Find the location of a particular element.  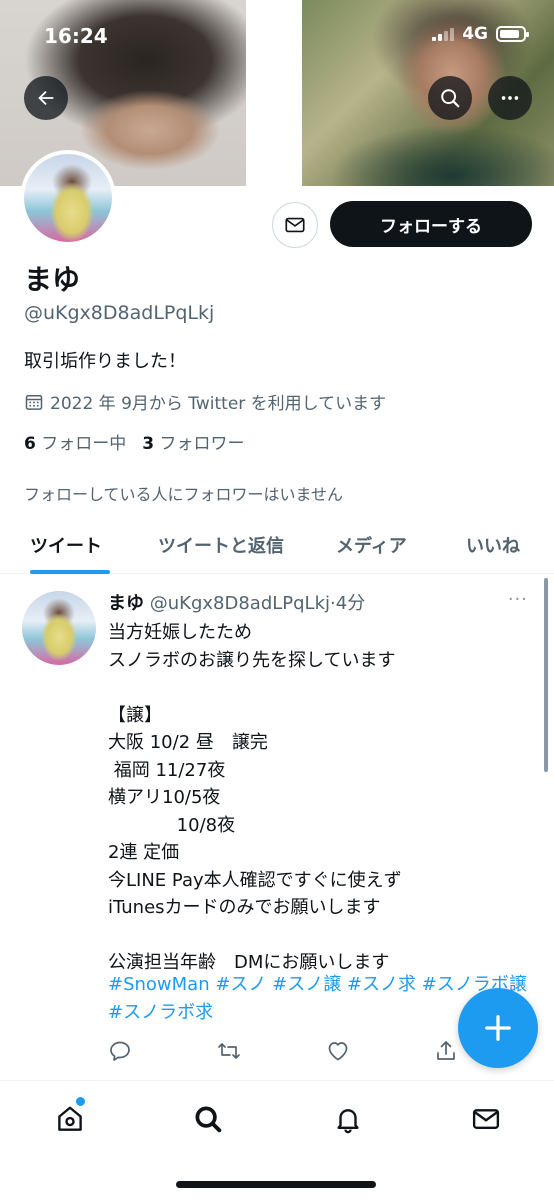

calendar-icon is located at coordinates (34, 402).